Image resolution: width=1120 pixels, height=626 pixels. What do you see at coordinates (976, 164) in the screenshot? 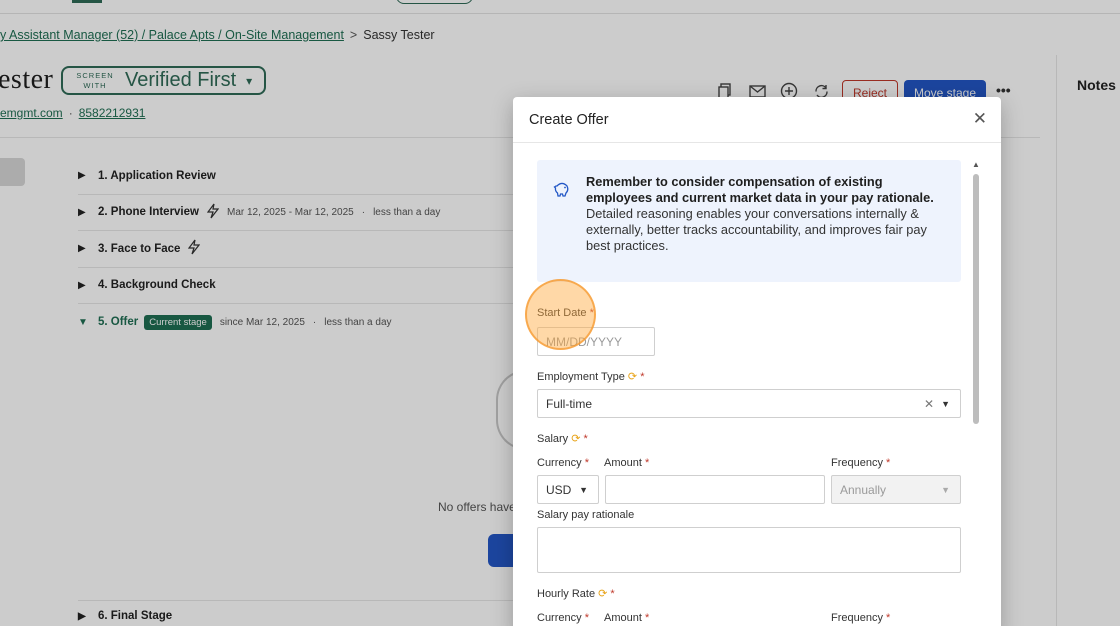
I see `scroll-up-arrow-icon: ▲` at bounding box center [976, 164].